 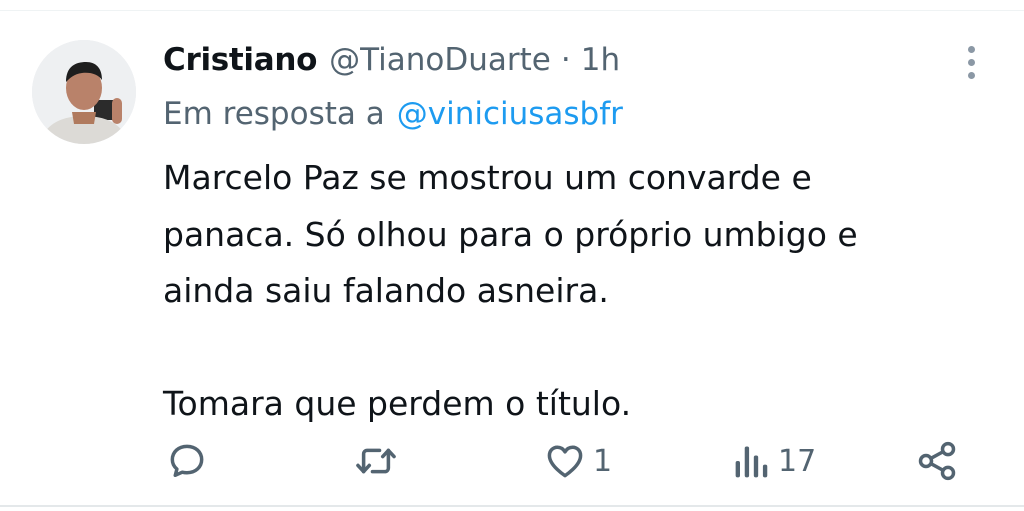 I want to click on reply-prefix: Em resposta a, so click(x=274, y=114).